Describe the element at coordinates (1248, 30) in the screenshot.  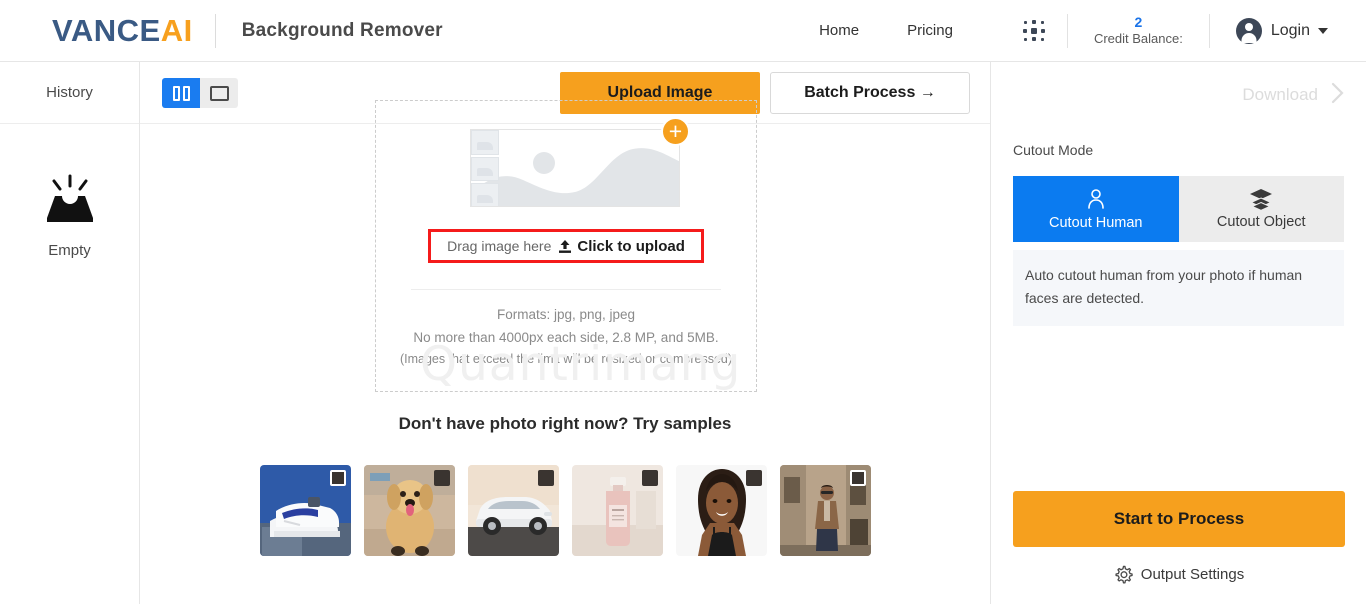
I see `user-avatar-icon` at that location.